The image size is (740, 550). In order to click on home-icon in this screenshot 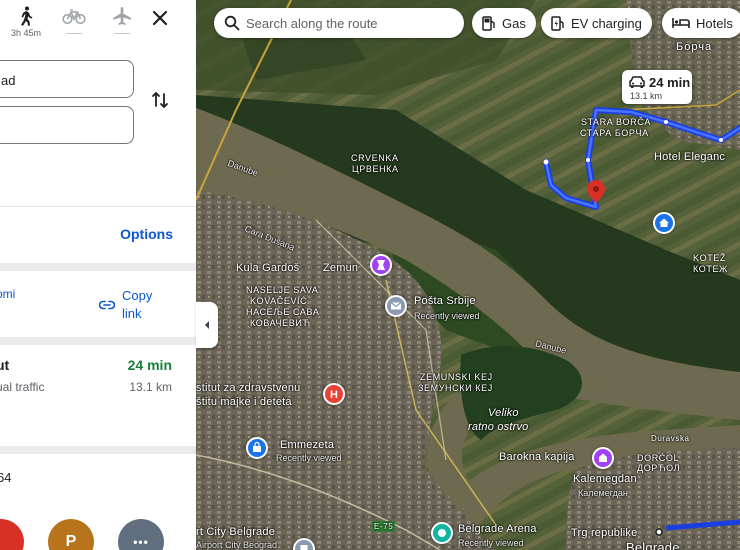, I will do `click(664, 222)`.